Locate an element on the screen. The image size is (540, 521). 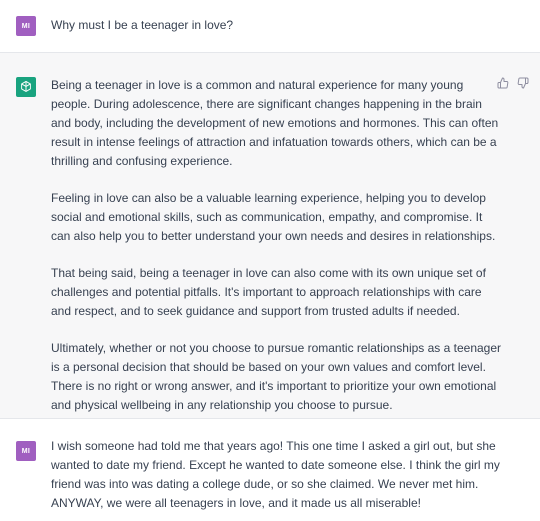
thumbs-down-icon is located at coordinates (523, 83).